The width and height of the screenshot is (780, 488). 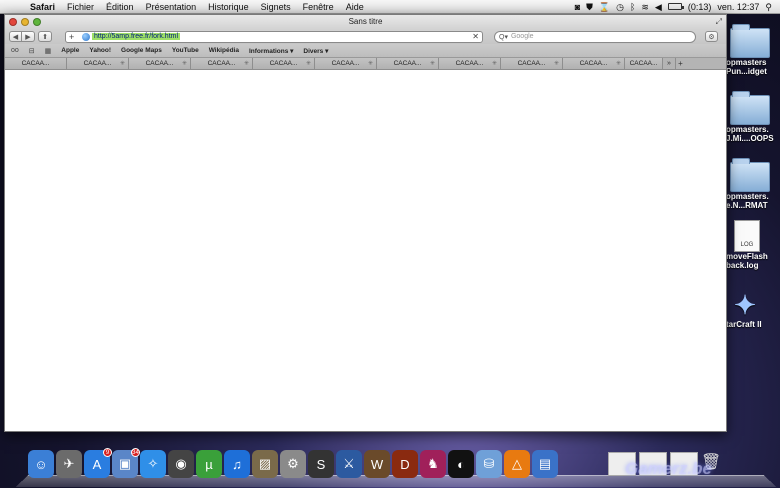 I want to click on top-sites-grid-icon: ▦, so click(x=48, y=51).